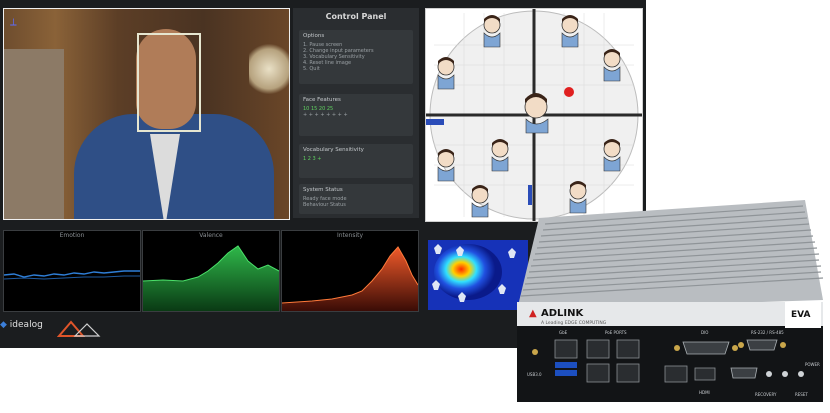 The image size is (830, 413). I want to click on background-flowers, so click(269, 69).